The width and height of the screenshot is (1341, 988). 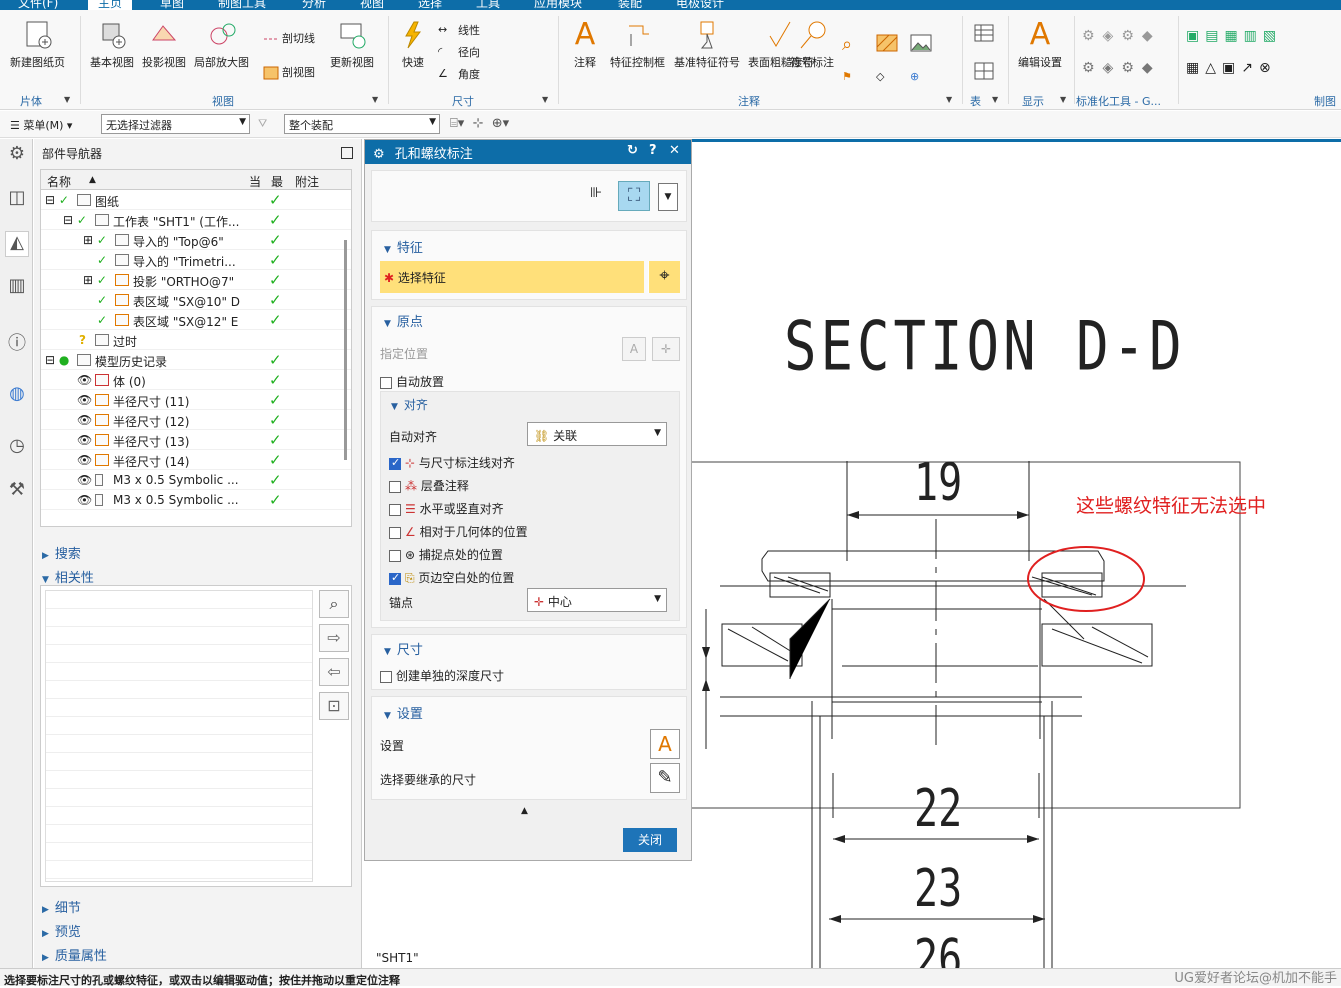 I want to click on table-button, so click(x=984, y=33).